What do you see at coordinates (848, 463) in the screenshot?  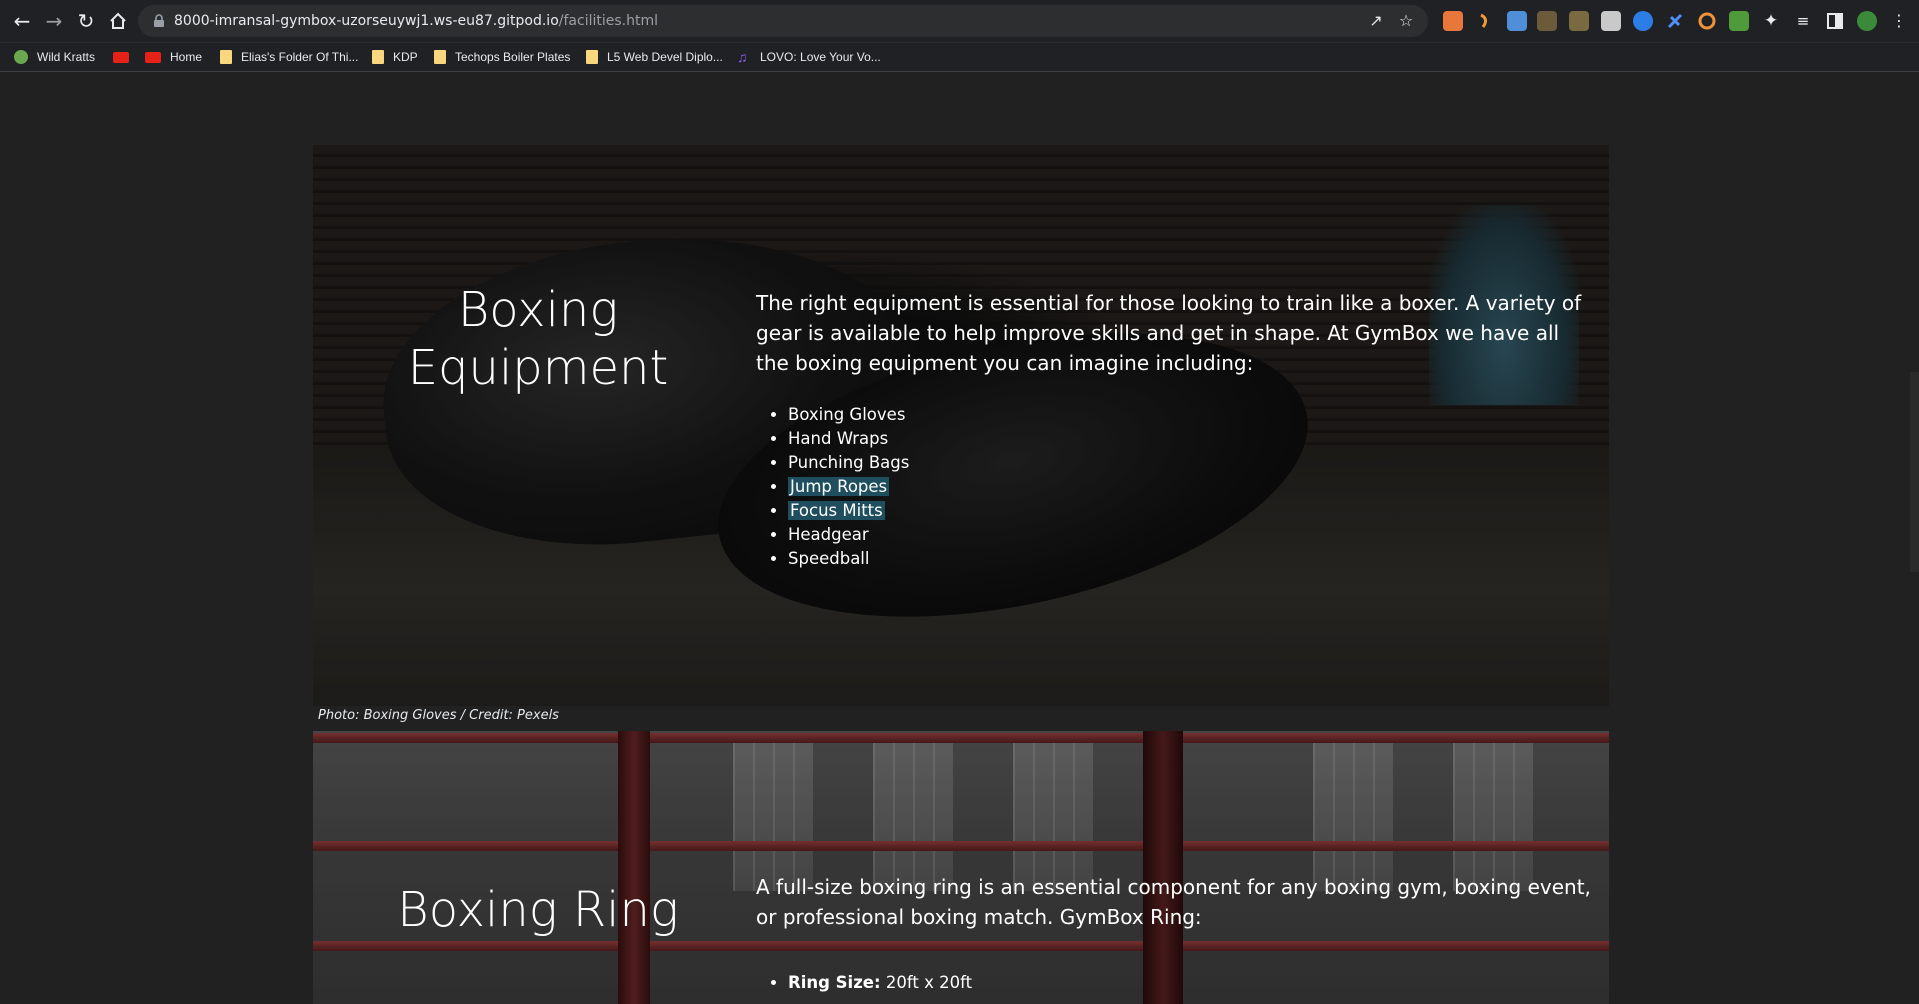 I see `list-item: Punching Bags` at bounding box center [848, 463].